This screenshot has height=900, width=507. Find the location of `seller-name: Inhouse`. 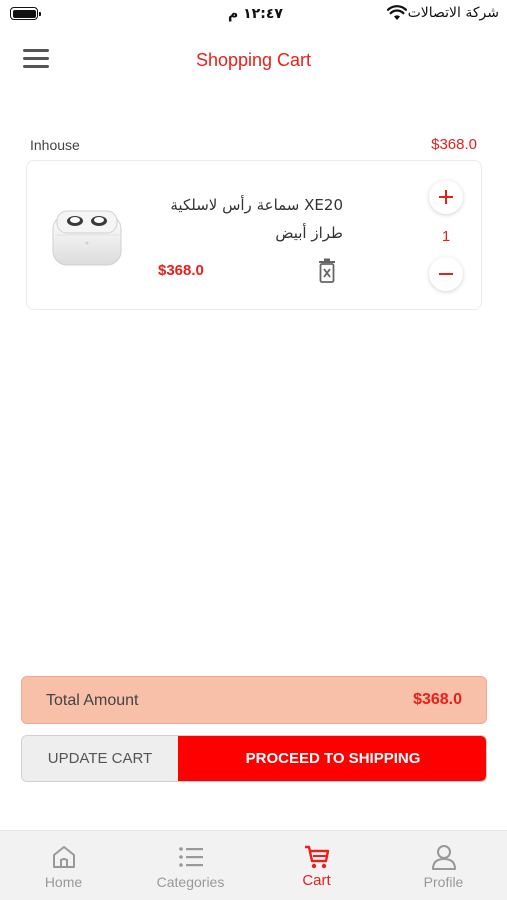

seller-name: Inhouse is located at coordinates (55, 145).